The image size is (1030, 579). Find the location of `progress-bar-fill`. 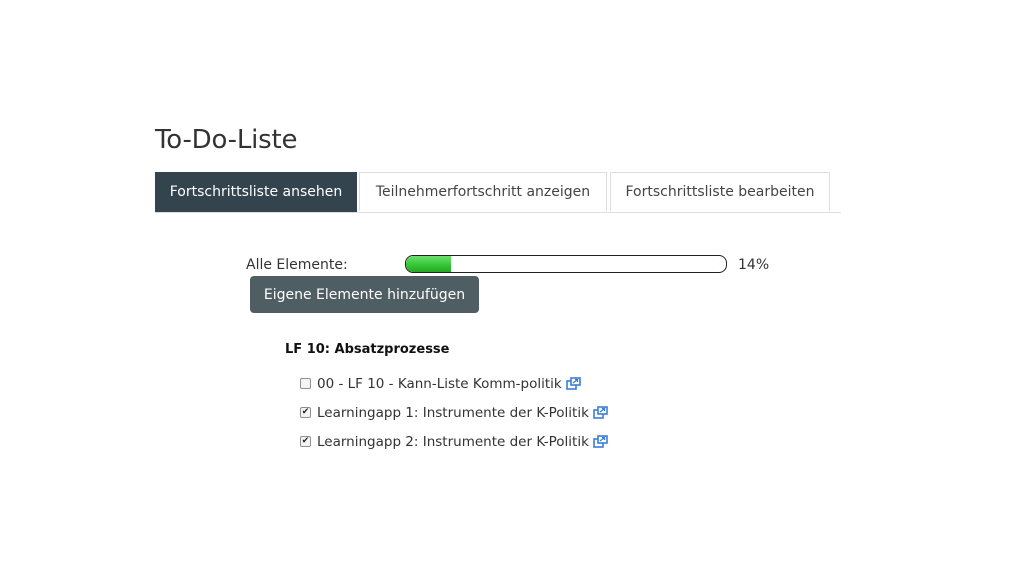

progress-bar-fill is located at coordinates (428, 264).